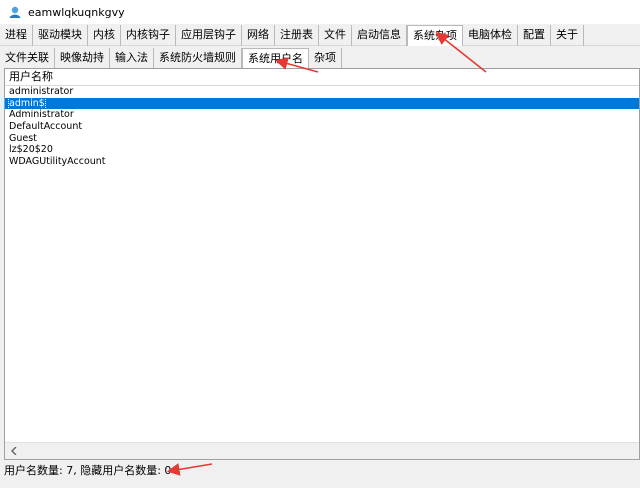 This screenshot has height=488, width=640. What do you see at coordinates (322, 139) in the screenshot?
I see `list-item: Guest` at bounding box center [322, 139].